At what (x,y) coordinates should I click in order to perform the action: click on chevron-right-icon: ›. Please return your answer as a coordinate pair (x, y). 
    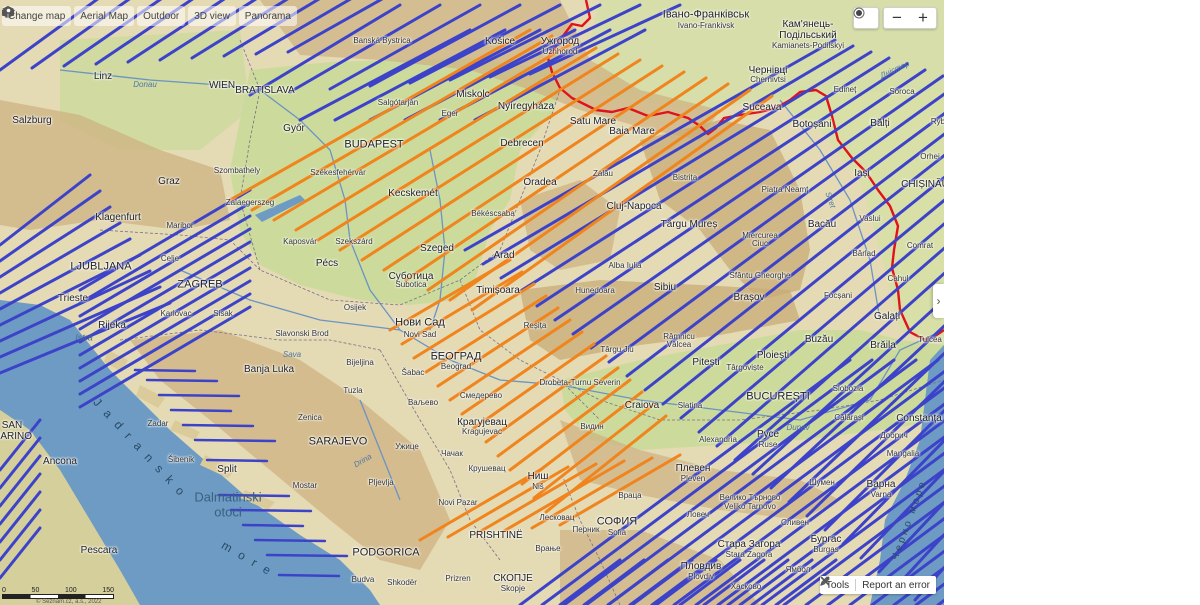
    Looking at the image, I should click on (938, 301).